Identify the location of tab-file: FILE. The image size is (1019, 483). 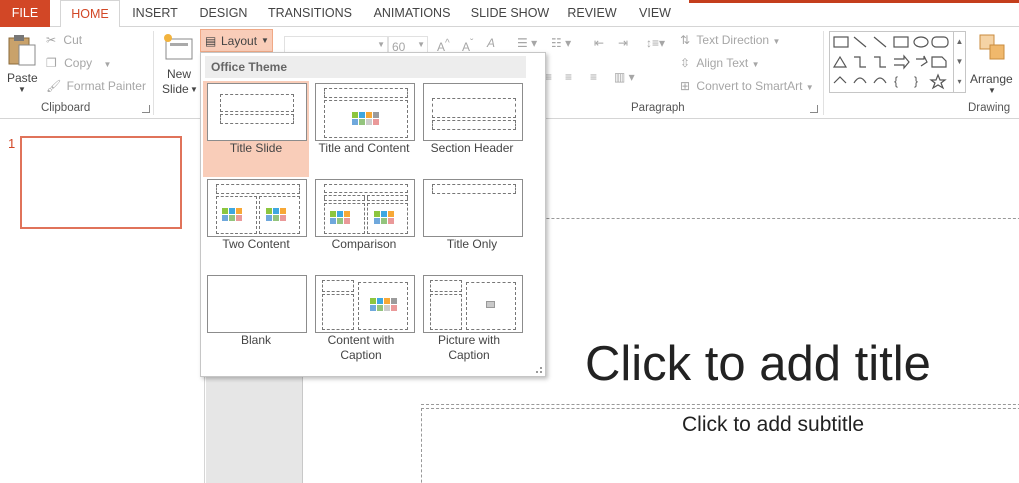
(25, 13).